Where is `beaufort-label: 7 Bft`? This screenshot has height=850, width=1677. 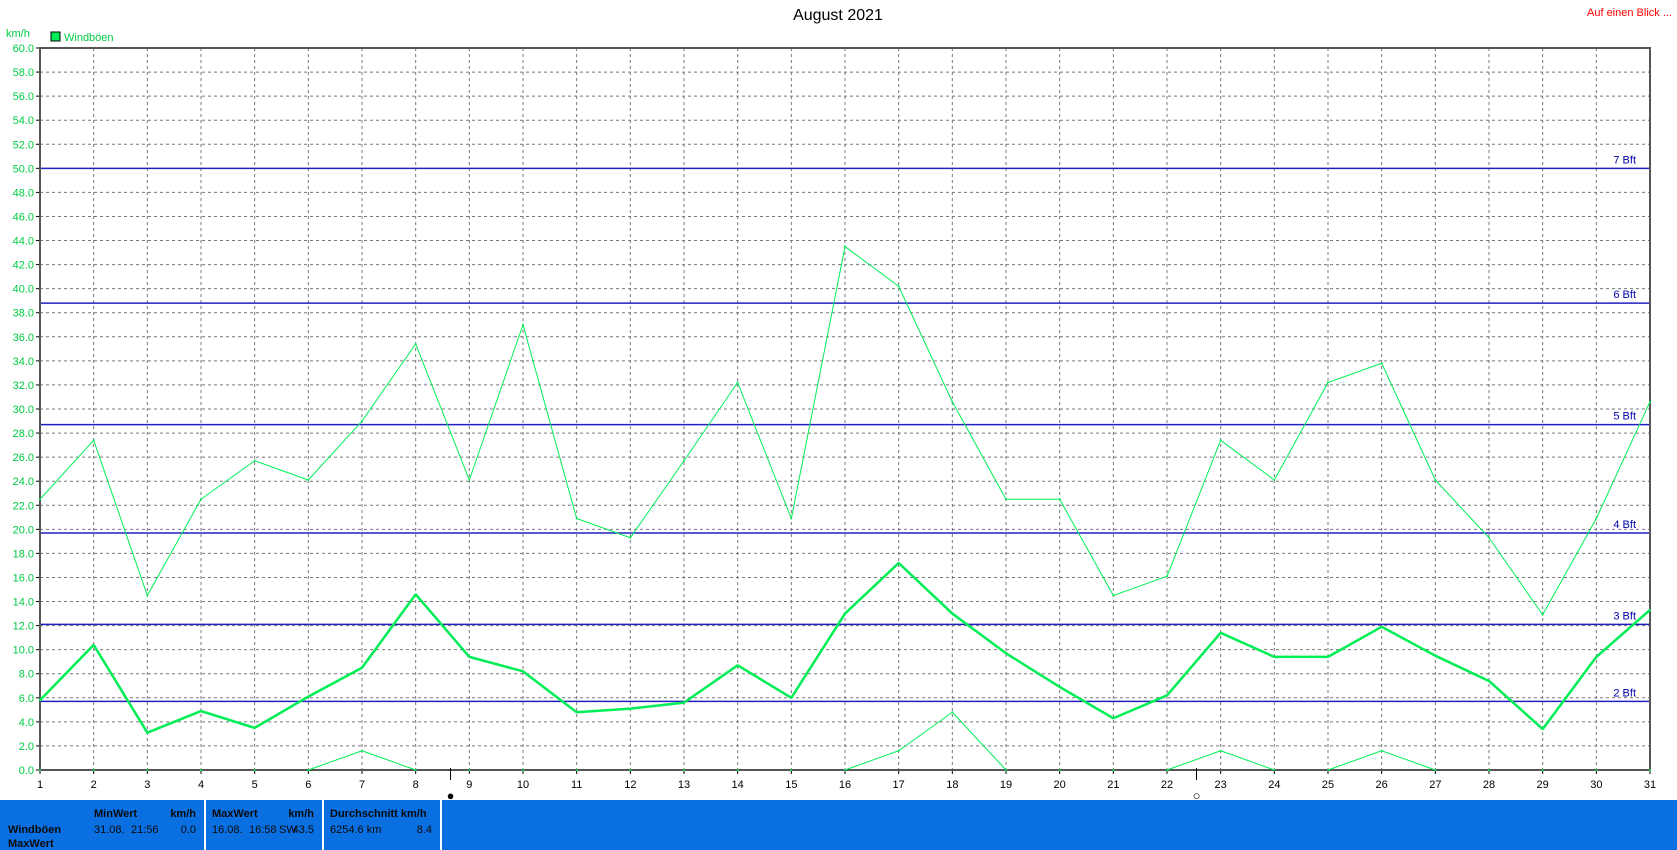 beaufort-label: 7 Bft is located at coordinates (1624, 160).